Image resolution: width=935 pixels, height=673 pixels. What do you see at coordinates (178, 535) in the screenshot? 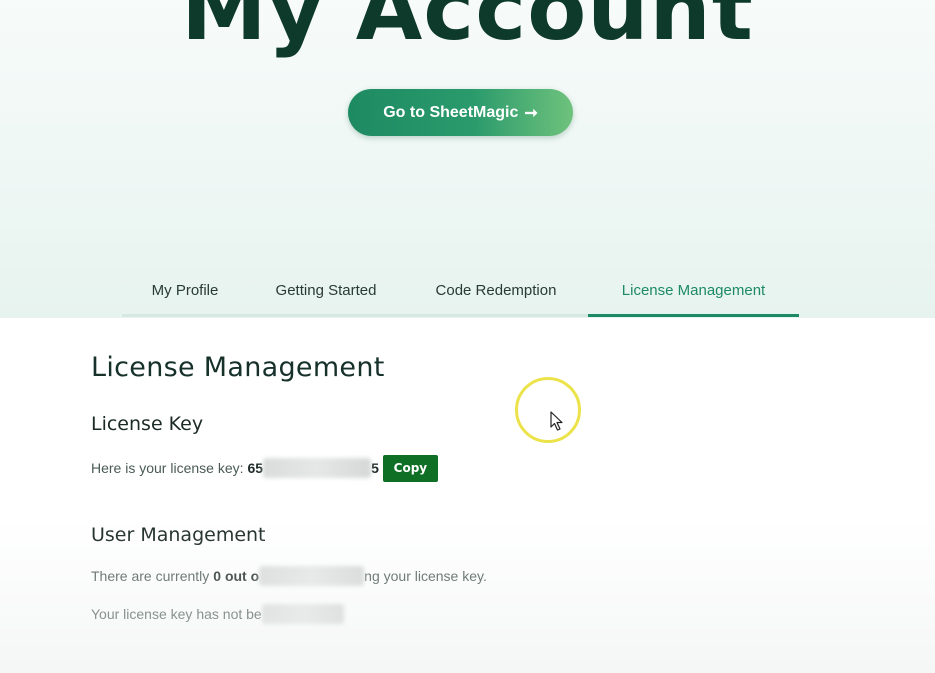
I see `user-management-heading: User Management` at bounding box center [178, 535].